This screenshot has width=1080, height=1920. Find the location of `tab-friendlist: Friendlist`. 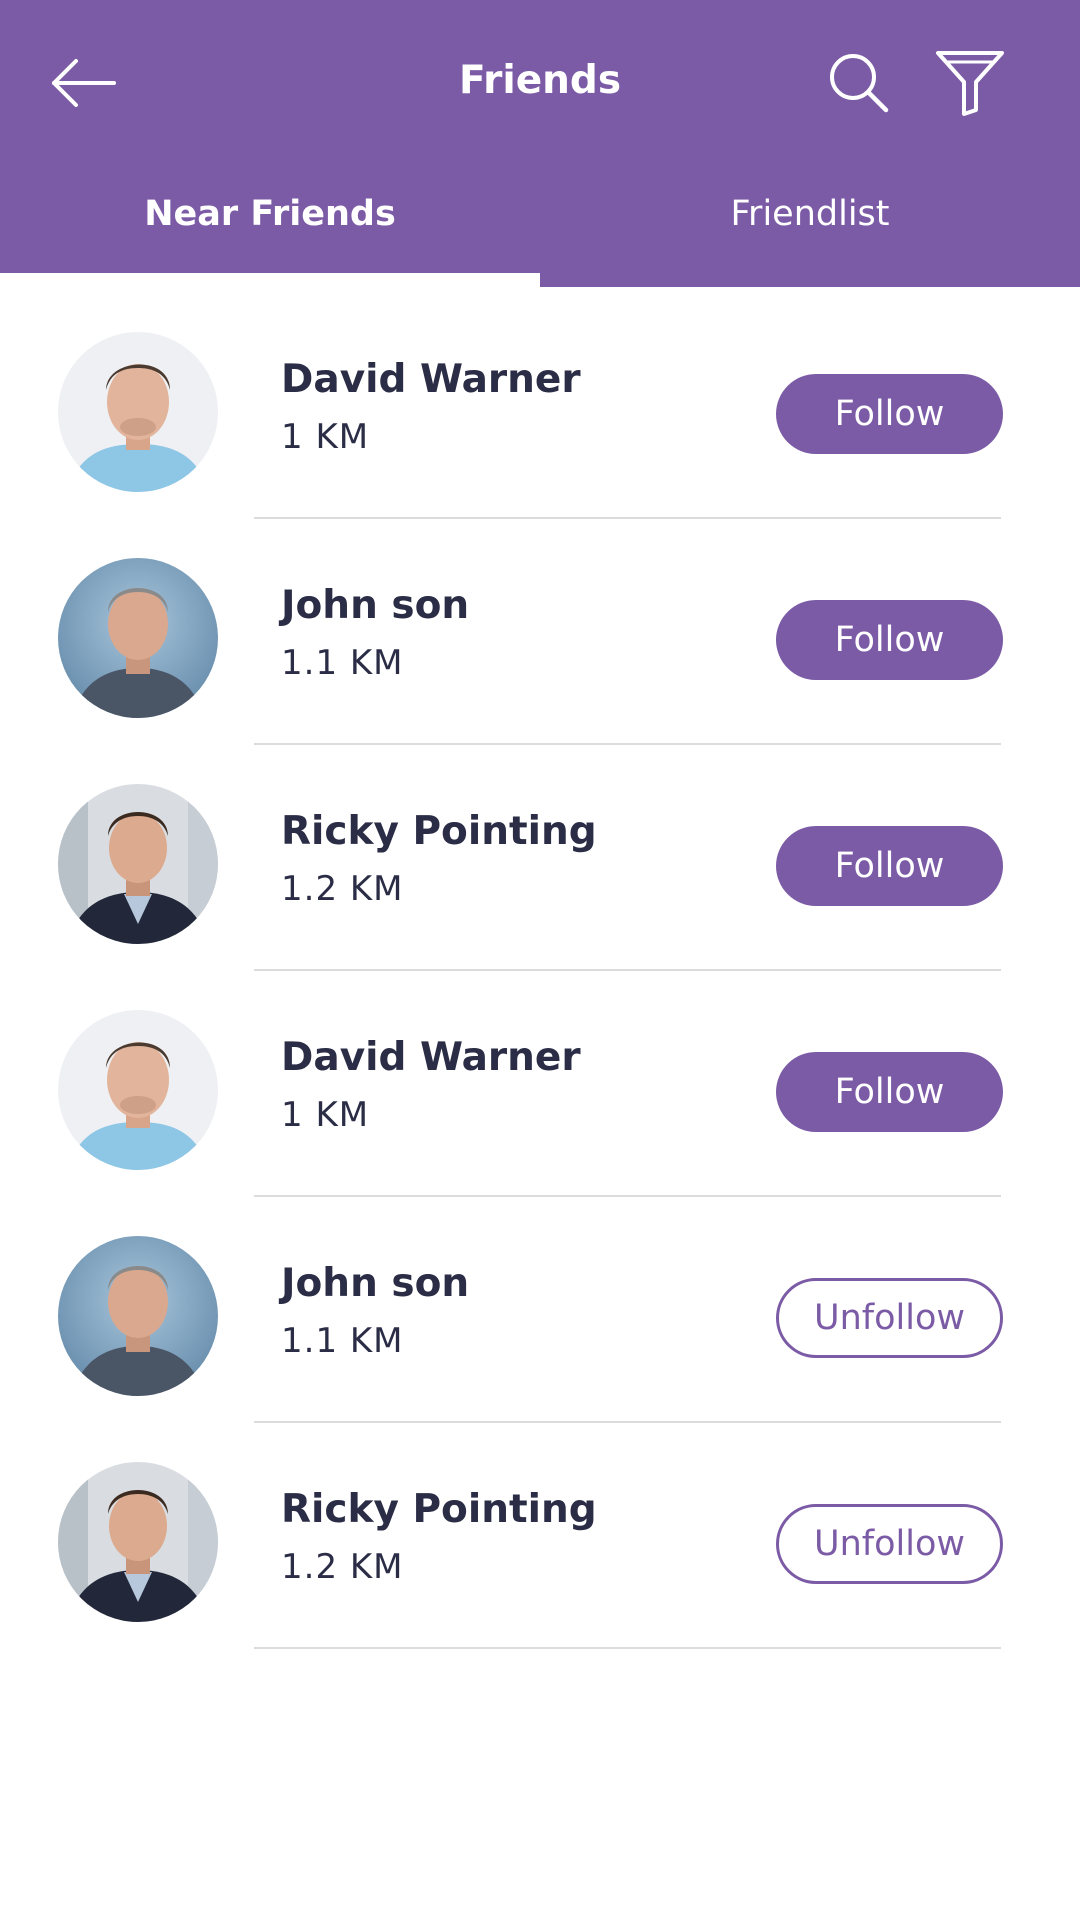

tab-friendlist: Friendlist is located at coordinates (810, 214).